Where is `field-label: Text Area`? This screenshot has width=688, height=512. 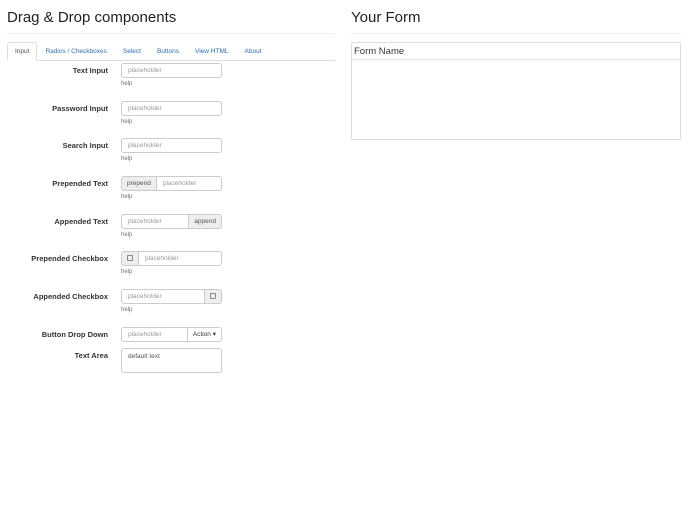 field-label: Text Area is located at coordinates (91, 355).